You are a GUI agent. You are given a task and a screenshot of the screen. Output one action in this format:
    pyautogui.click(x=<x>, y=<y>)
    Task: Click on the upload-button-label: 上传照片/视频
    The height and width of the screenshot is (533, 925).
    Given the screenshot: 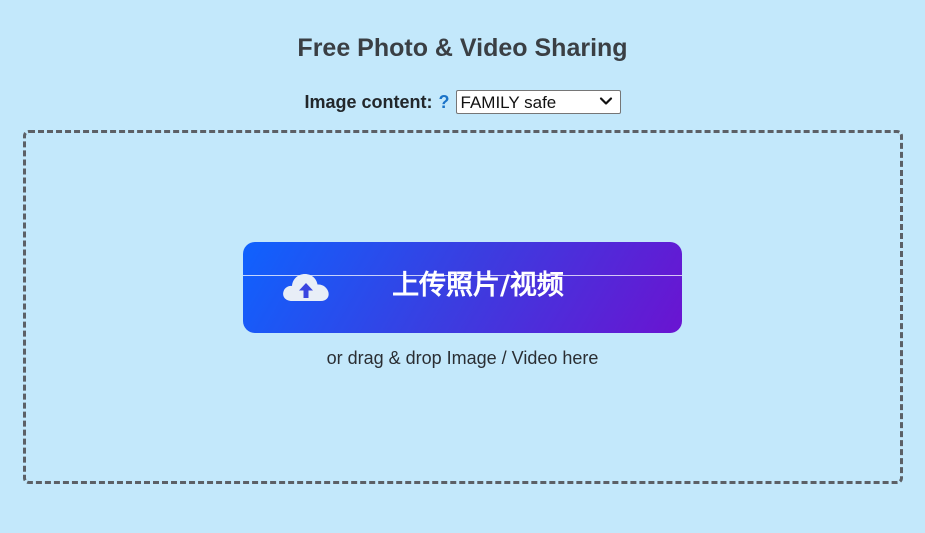 What is the action you would take?
    pyautogui.click(x=478, y=285)
    